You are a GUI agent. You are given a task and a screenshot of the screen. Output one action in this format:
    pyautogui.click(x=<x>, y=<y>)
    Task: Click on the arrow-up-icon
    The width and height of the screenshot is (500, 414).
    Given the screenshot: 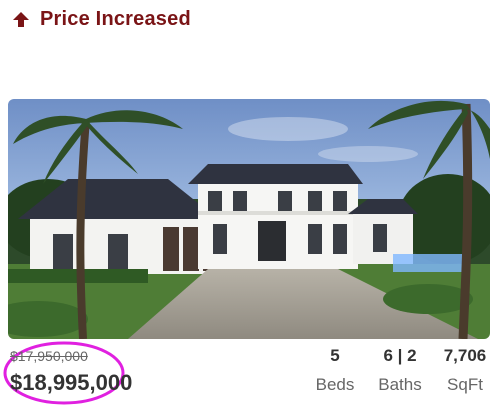 What is the action you would take?
    pyautogui.click(x=21, y=19)
    